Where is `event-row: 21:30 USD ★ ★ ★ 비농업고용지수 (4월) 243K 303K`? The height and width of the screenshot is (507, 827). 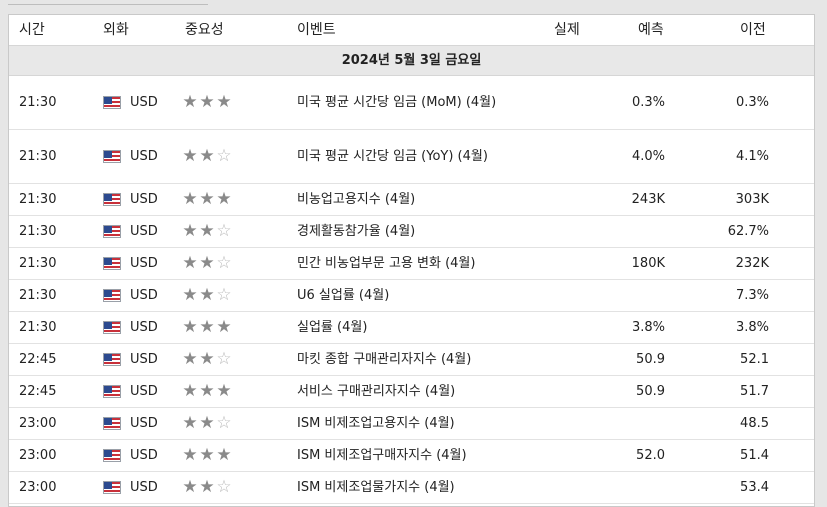 event-row: 21:30 USD ★ ★ ★ 비농업고용지수 (4월) 243K 303K is located at coordinates (411, 200).